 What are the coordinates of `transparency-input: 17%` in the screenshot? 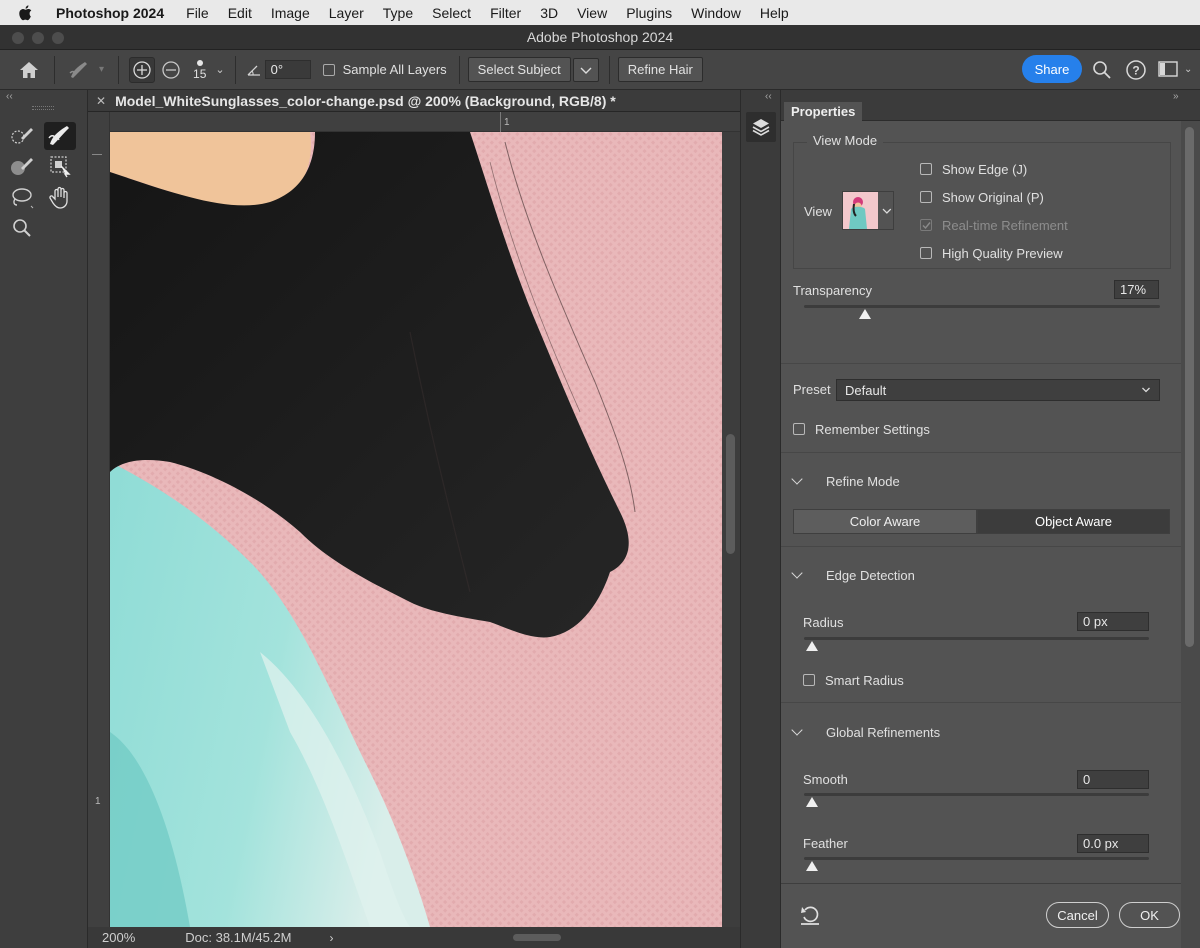 It's located at (1136, 289).